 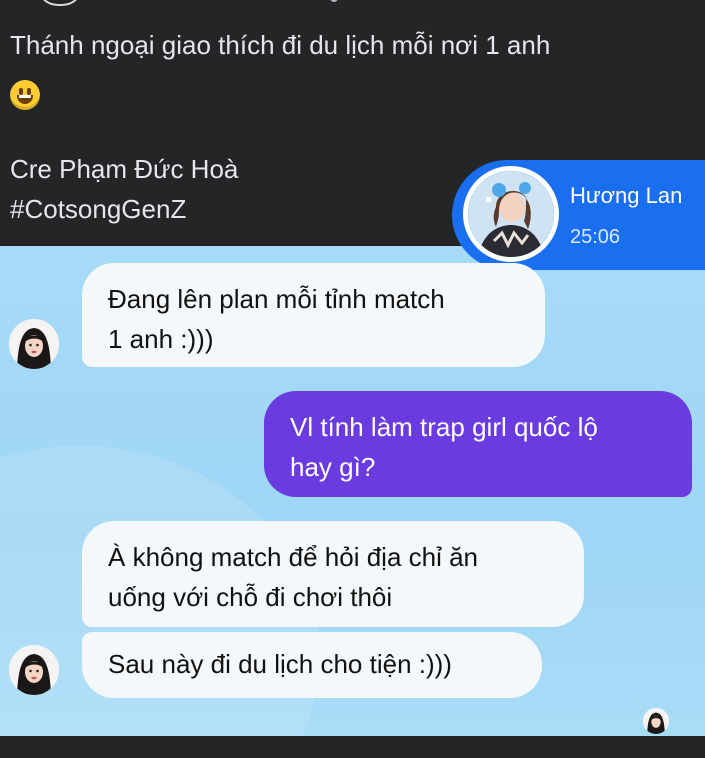 I want to click on contact-avatar, so click(x=511, y=214).